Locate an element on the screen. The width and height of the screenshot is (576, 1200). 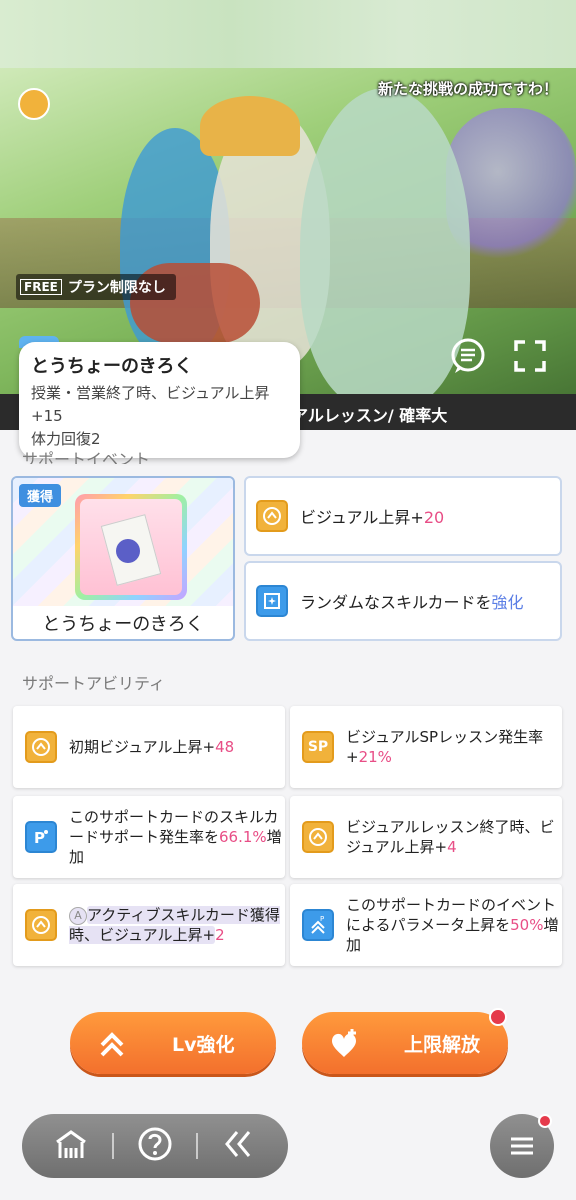
ability-card-2: SP ビジュアルSPレッスン発生率+21% is located at coordinates (426, 747).